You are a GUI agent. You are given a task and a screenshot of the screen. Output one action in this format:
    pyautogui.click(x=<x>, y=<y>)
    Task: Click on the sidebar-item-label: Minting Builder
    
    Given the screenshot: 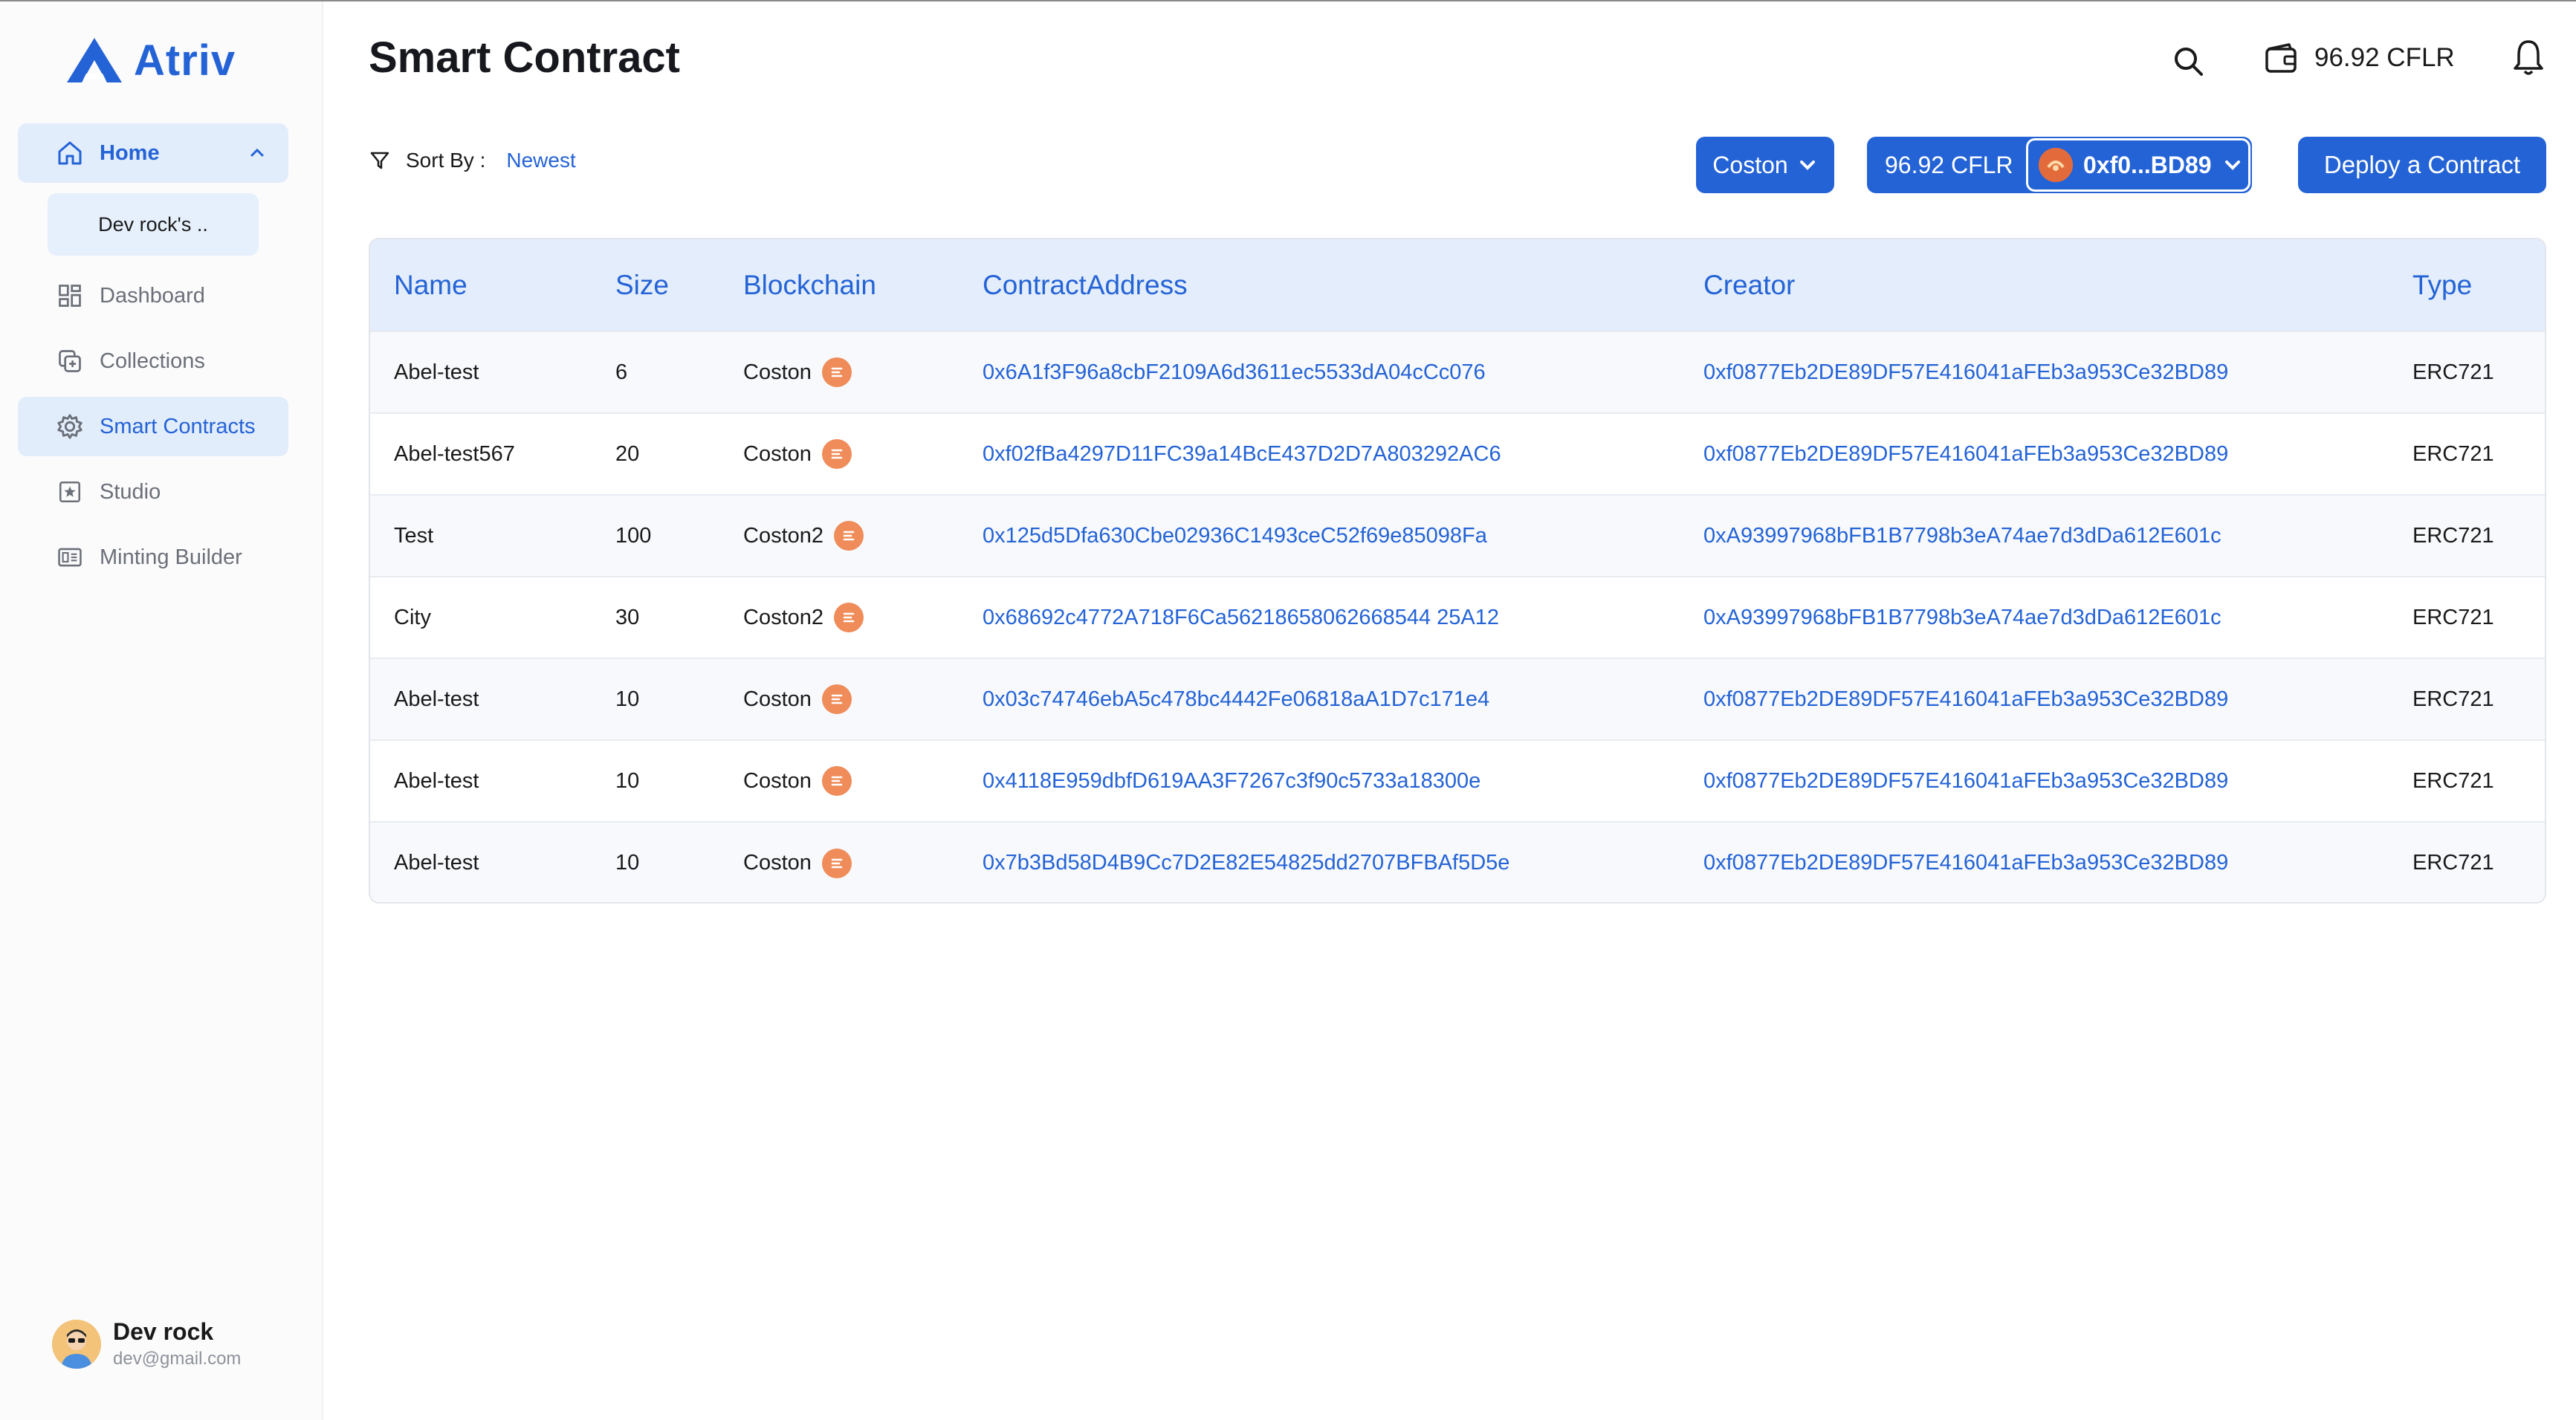 What is the action you would take?
    pyautogui.click(x=171, y=557)
    